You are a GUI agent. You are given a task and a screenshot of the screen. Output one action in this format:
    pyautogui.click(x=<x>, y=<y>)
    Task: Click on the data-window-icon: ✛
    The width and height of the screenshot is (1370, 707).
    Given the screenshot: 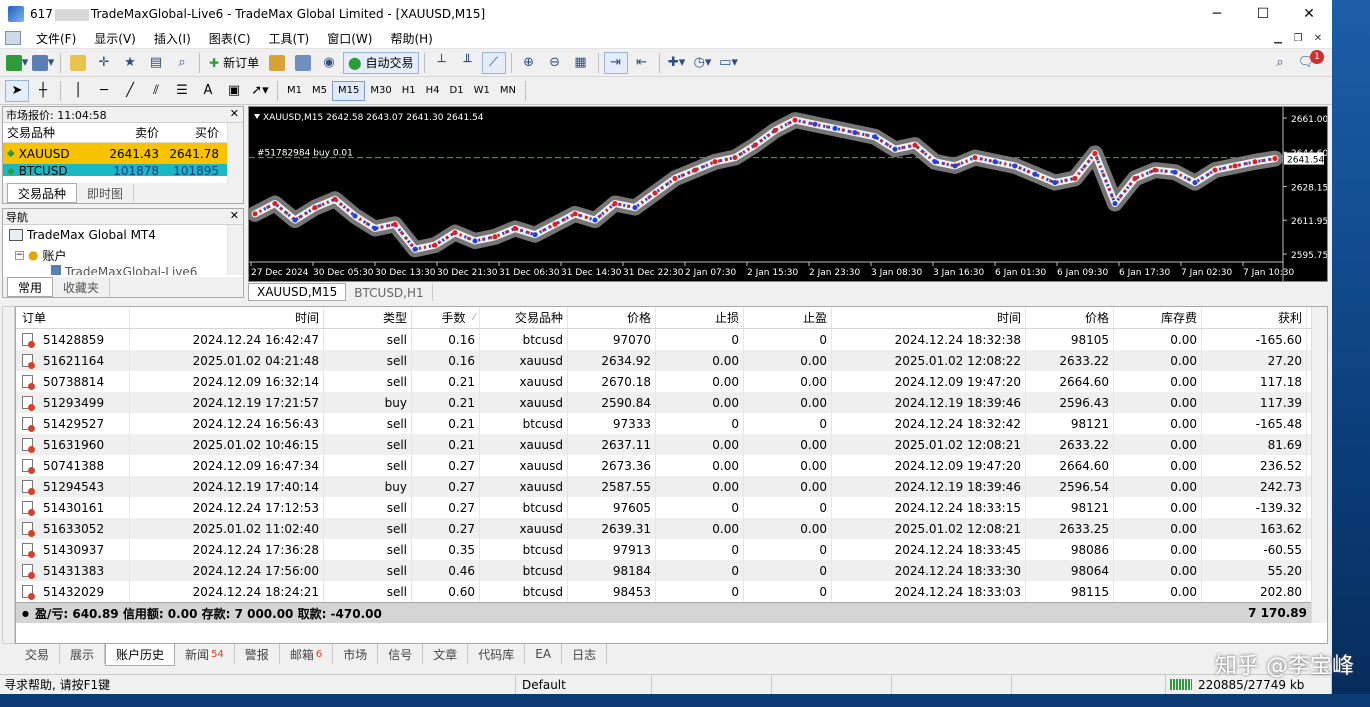 What is the action you would take?
    pyautogui.click(x=104, y=63)
    